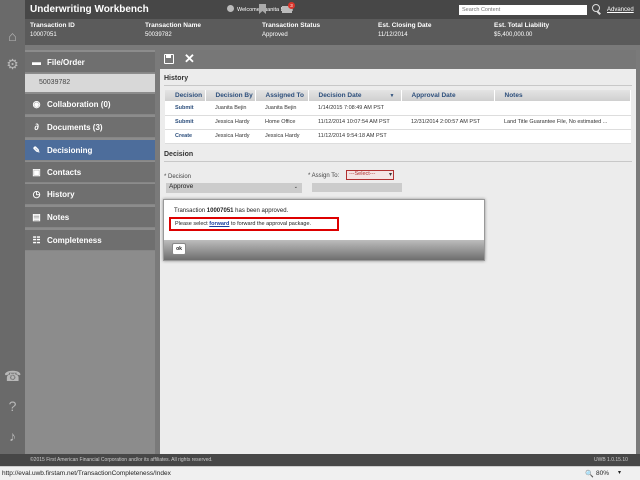  Describe the element at coordinates (90, 83) in the screenshot. I see `sidebar-subitem-order: 50039782` at that location.